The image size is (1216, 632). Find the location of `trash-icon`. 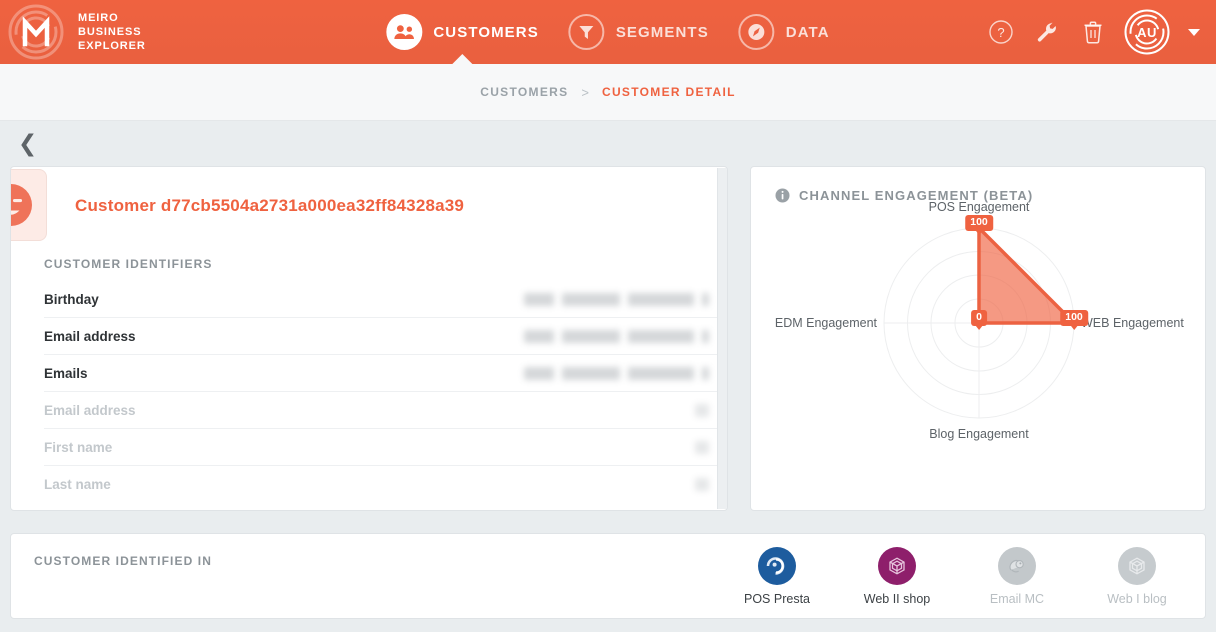

trash-icon is located at coordinates (1093, 32).